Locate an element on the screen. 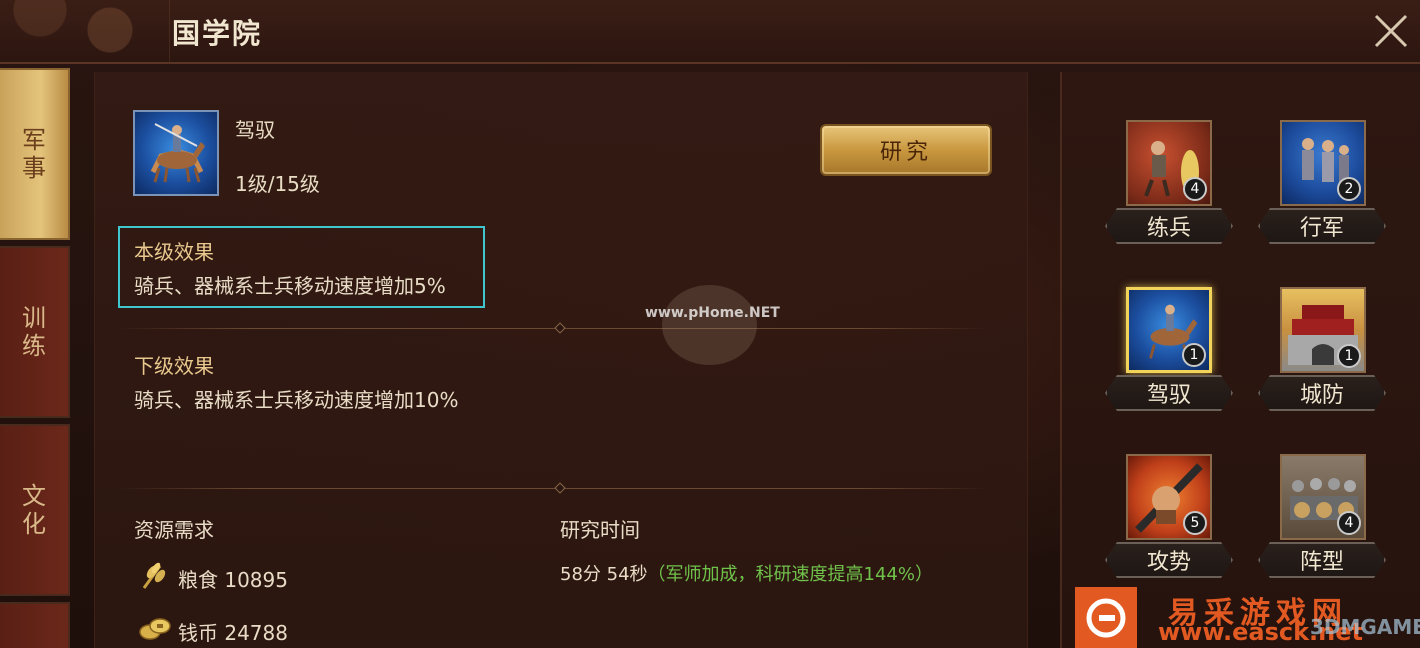 This screenshot has height=648, width=1420. tech-node-label: 驾驭 is located at coordinates (1169, 393).